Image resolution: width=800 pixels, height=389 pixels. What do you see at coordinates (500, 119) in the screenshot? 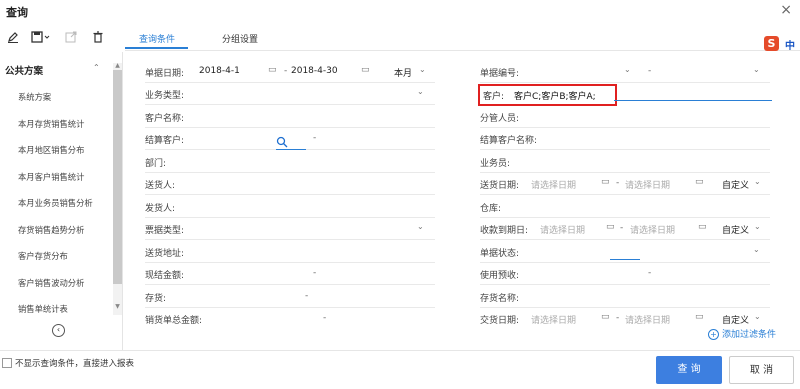
I see `field-label: 分管人员:` at bounding box center [500, 119].